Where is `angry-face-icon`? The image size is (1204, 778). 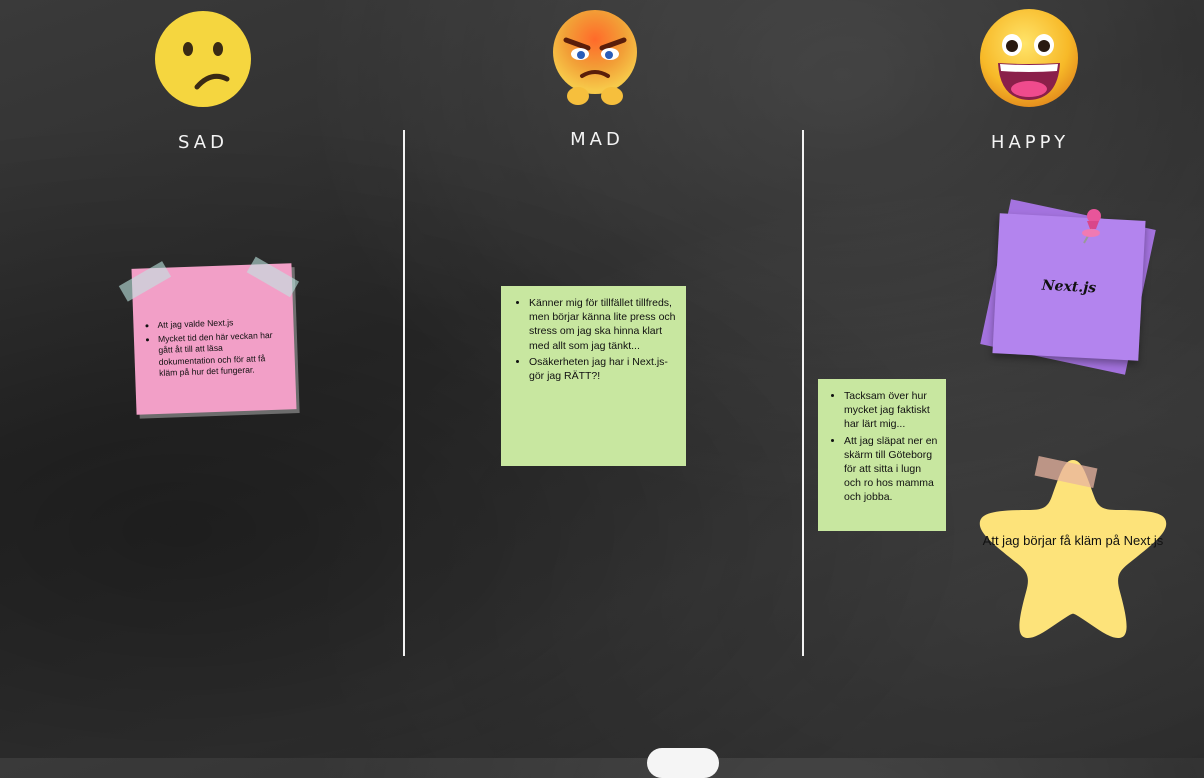
angry-face-icon is located at coordinates (595, 57).